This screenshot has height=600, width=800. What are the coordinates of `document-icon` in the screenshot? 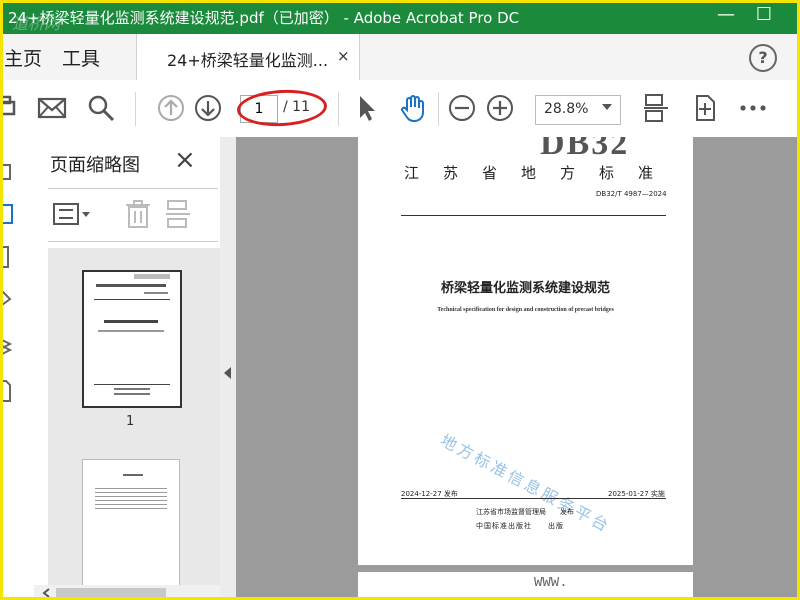 It's located at (6, 391).